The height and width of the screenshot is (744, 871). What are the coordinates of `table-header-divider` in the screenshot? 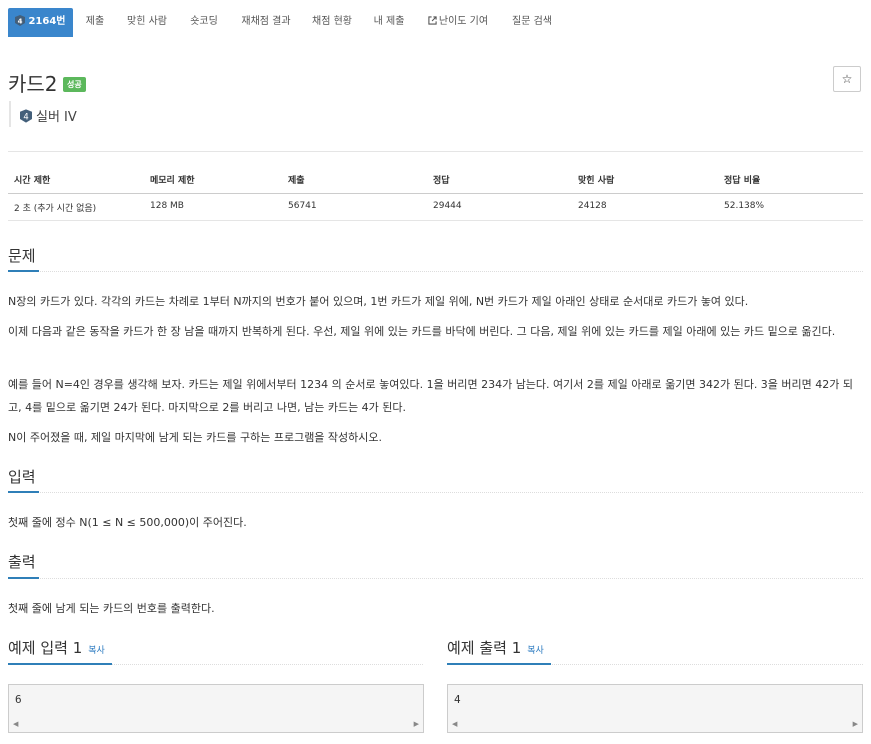 It's located at (435, 193).